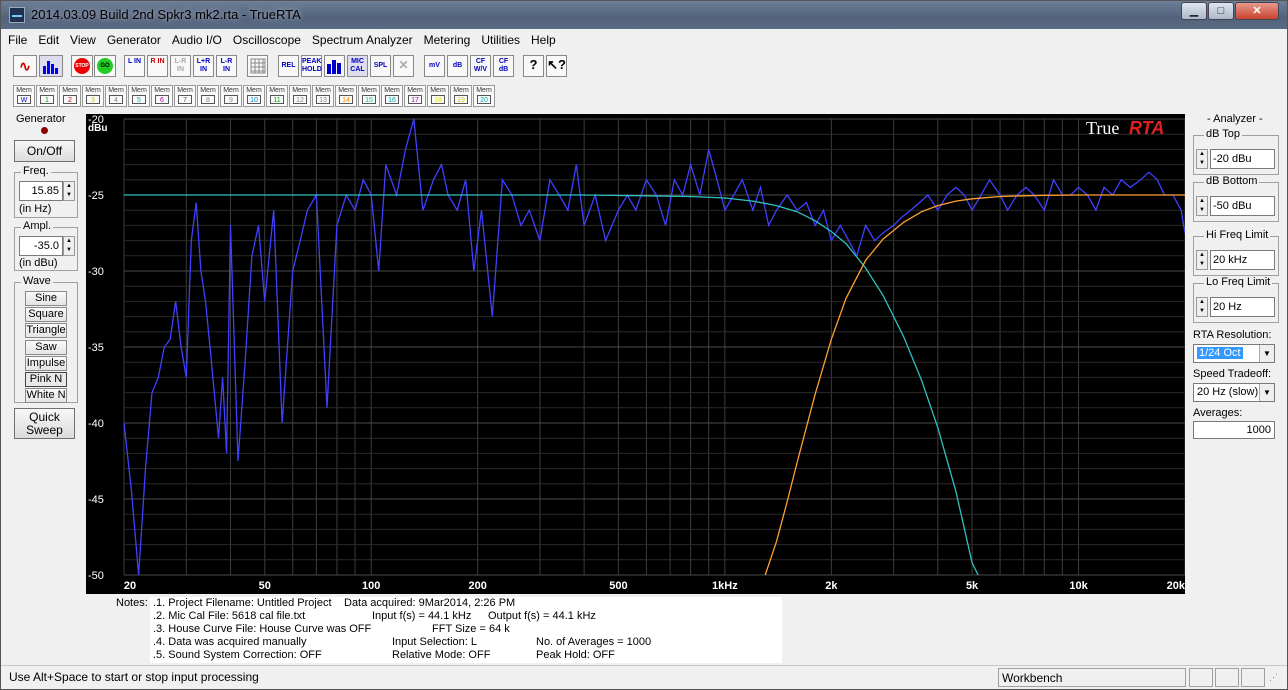 This screenshot has height=690, width=1288. What do you see at coordinates (93, 96) in the screenshot?
I see `memory-button-3: Mem 3` at bounding box center [93, 96].